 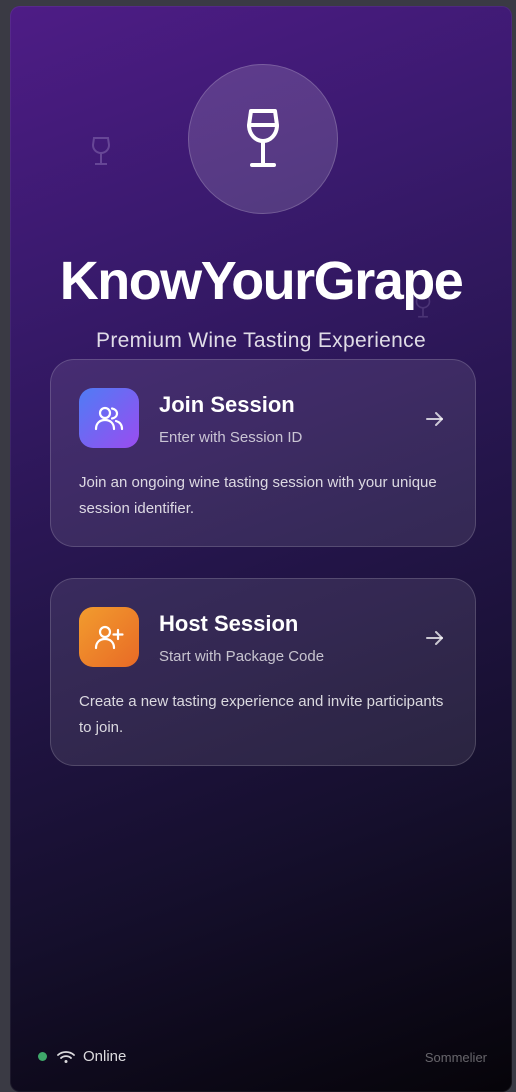 I want to click on status-dot, so click(x=42, y=1056).